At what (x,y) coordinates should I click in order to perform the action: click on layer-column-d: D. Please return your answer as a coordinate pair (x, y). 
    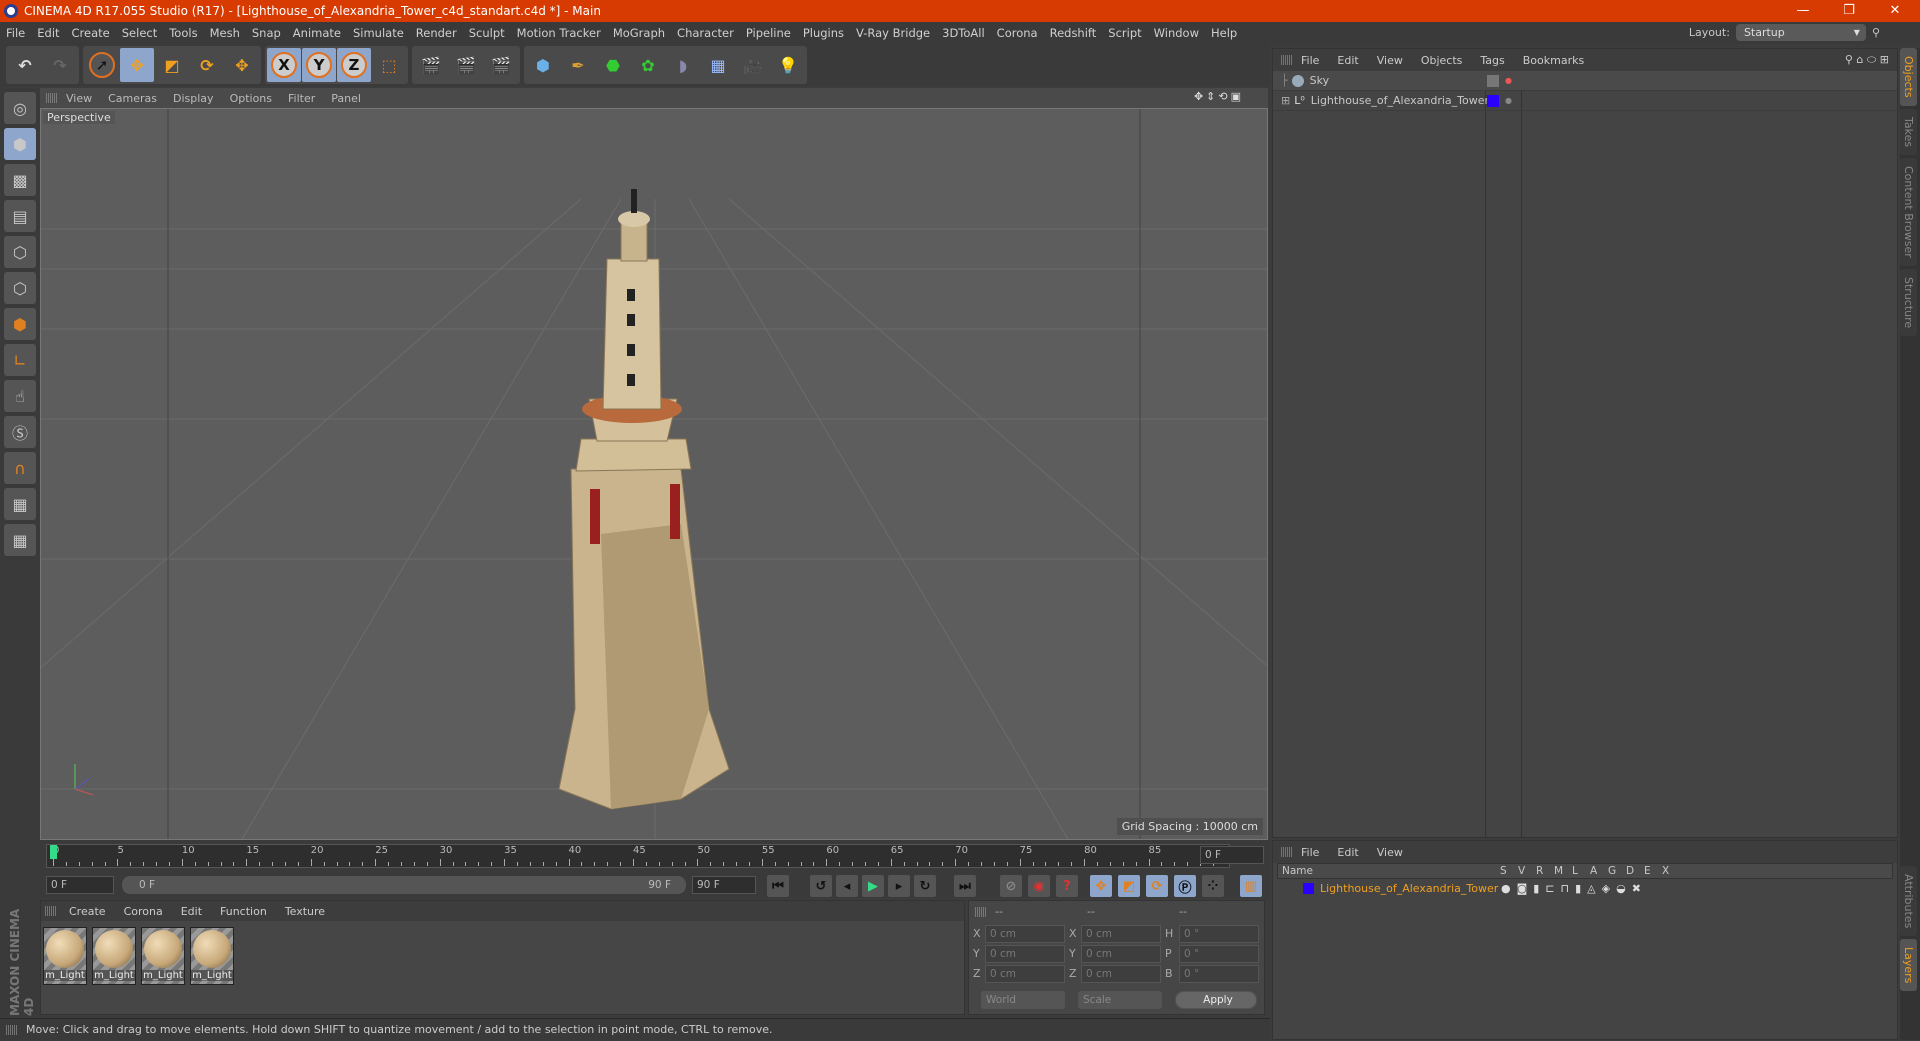
    Looking at the image, I should click on (1630, 871).